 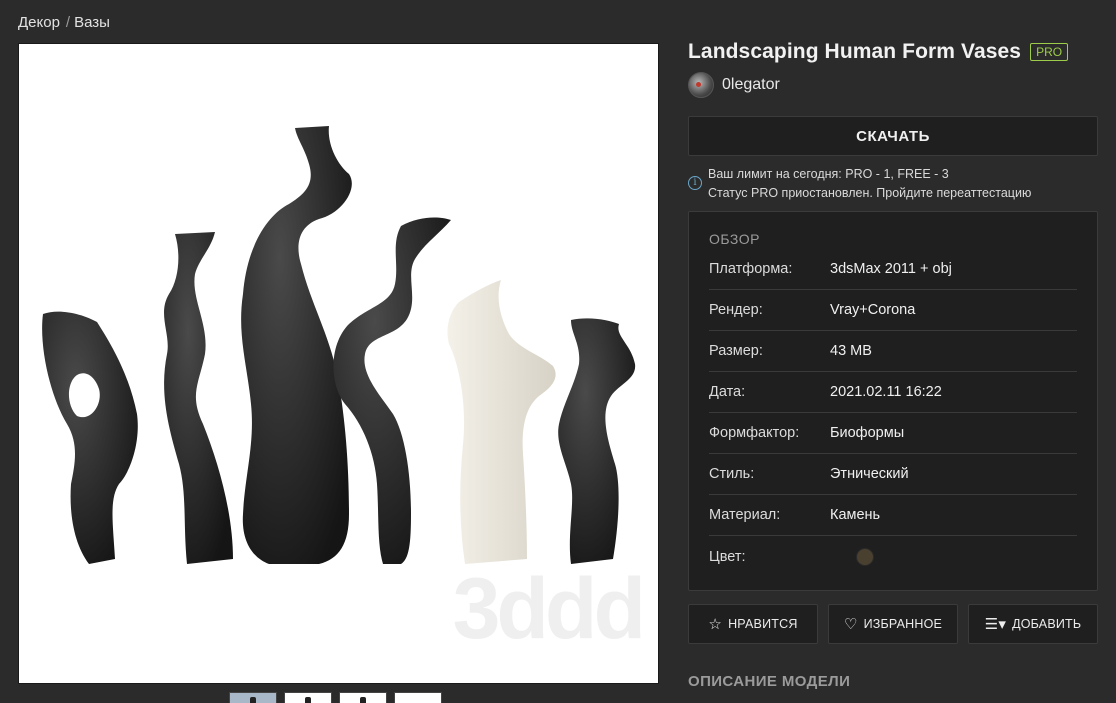 I want to click on download-button: СКАЧАТЬ, so click(x=893, y=136).